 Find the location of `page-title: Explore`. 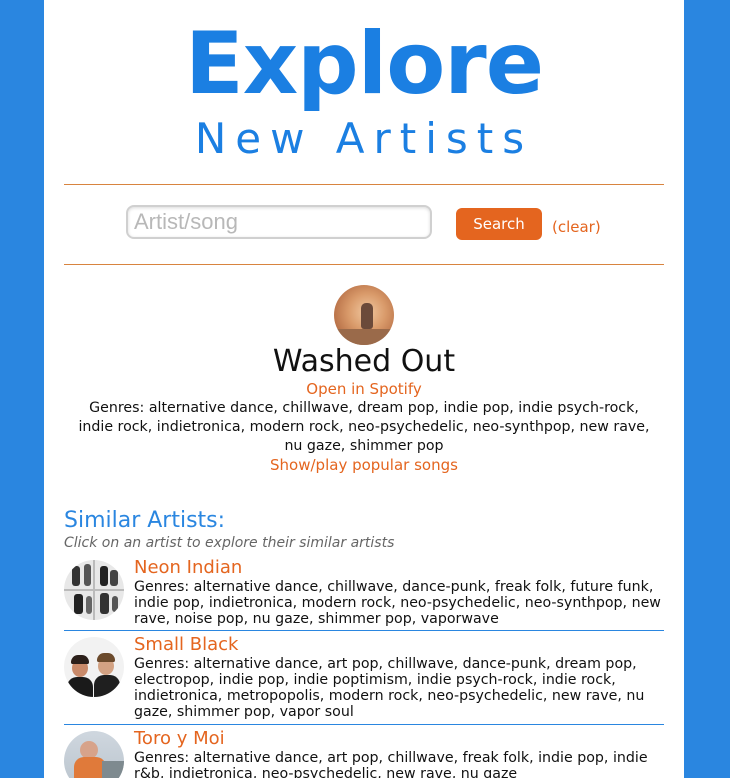

page-title: Explore is located at coordinates (364, 64).